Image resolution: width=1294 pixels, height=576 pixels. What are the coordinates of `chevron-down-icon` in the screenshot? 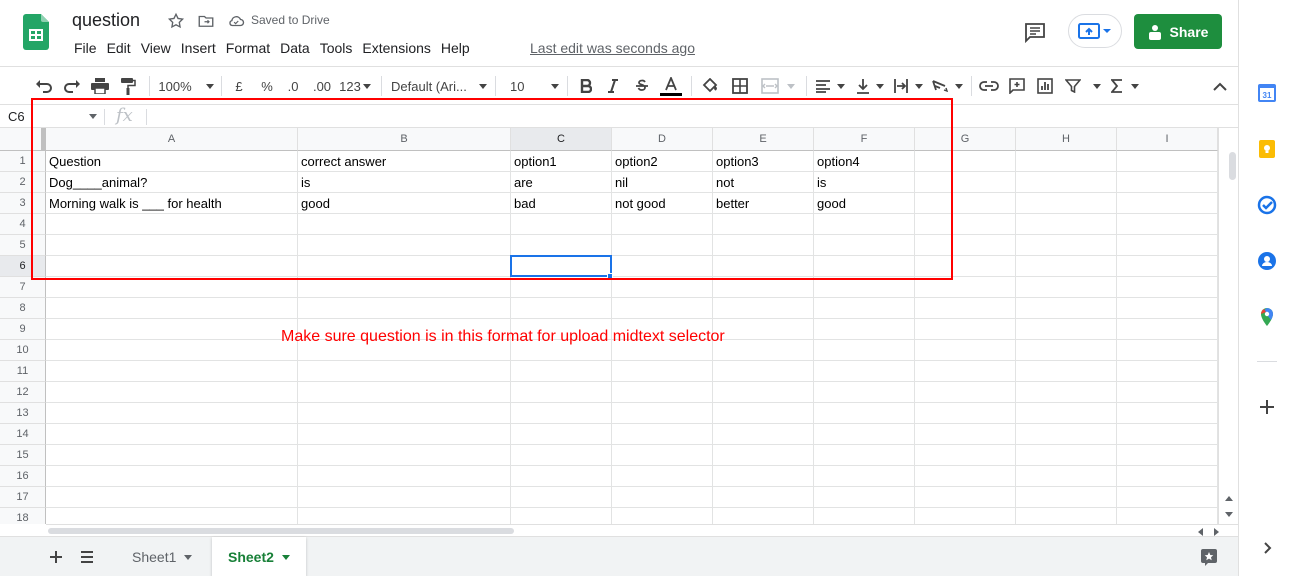 It's located at (93, 116).